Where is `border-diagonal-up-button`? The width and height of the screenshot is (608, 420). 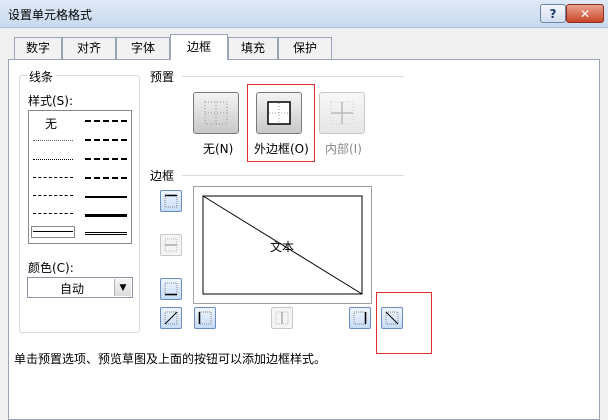
border-diagonal-up-button is located at coordinates (171, 318).